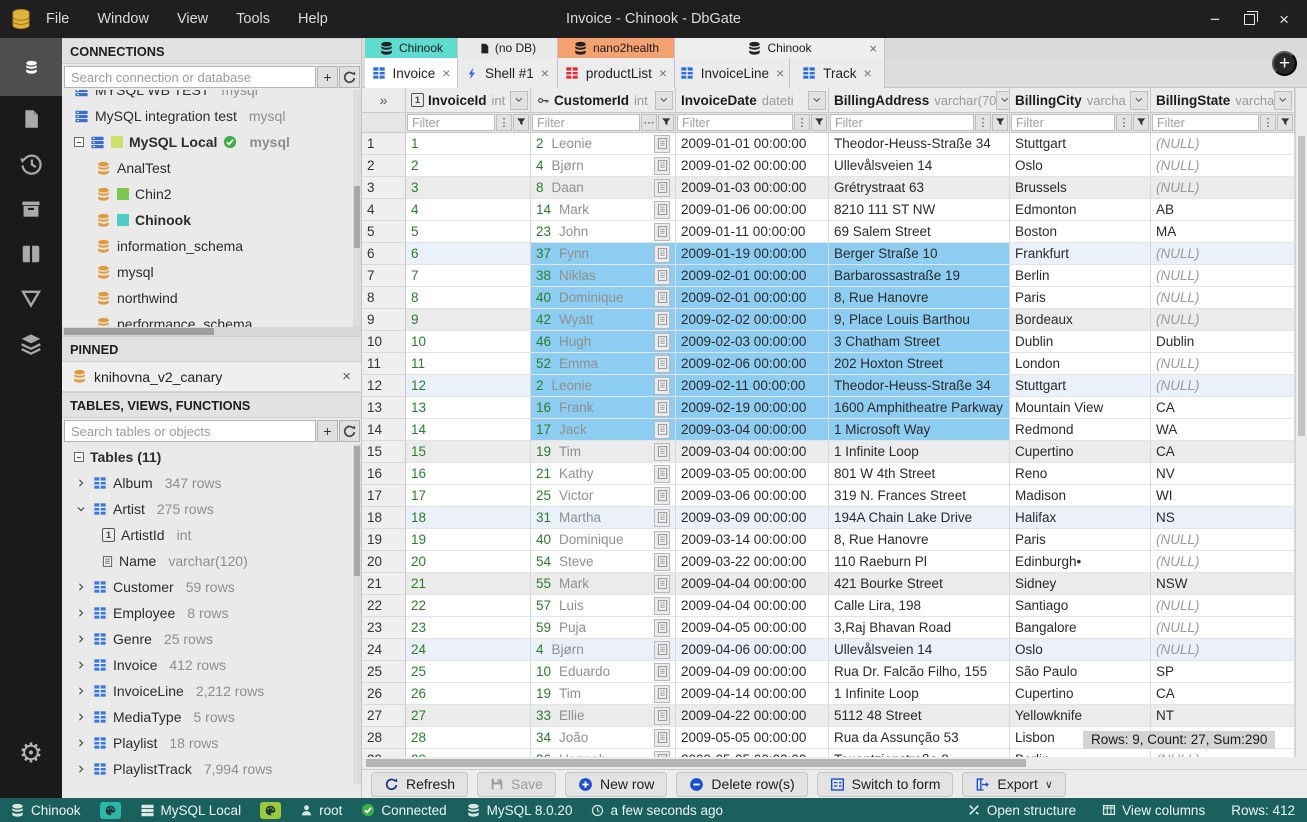 The height and width of the screenshot is (822, 1307). Describe the element at coordinates (603, 584) in the screenshot. I see `cell-customerid: 55 Mark` at that location.